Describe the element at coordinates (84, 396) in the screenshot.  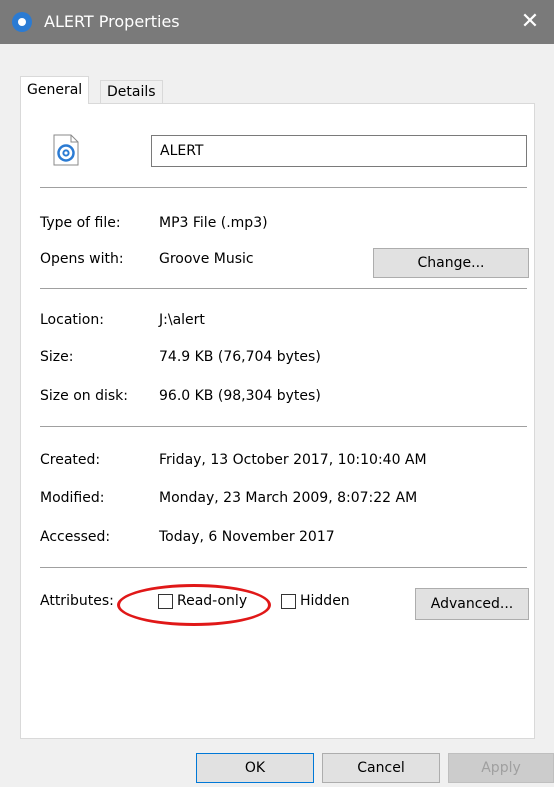
I see `size-on-disk-label: Size on disk:` at that location.